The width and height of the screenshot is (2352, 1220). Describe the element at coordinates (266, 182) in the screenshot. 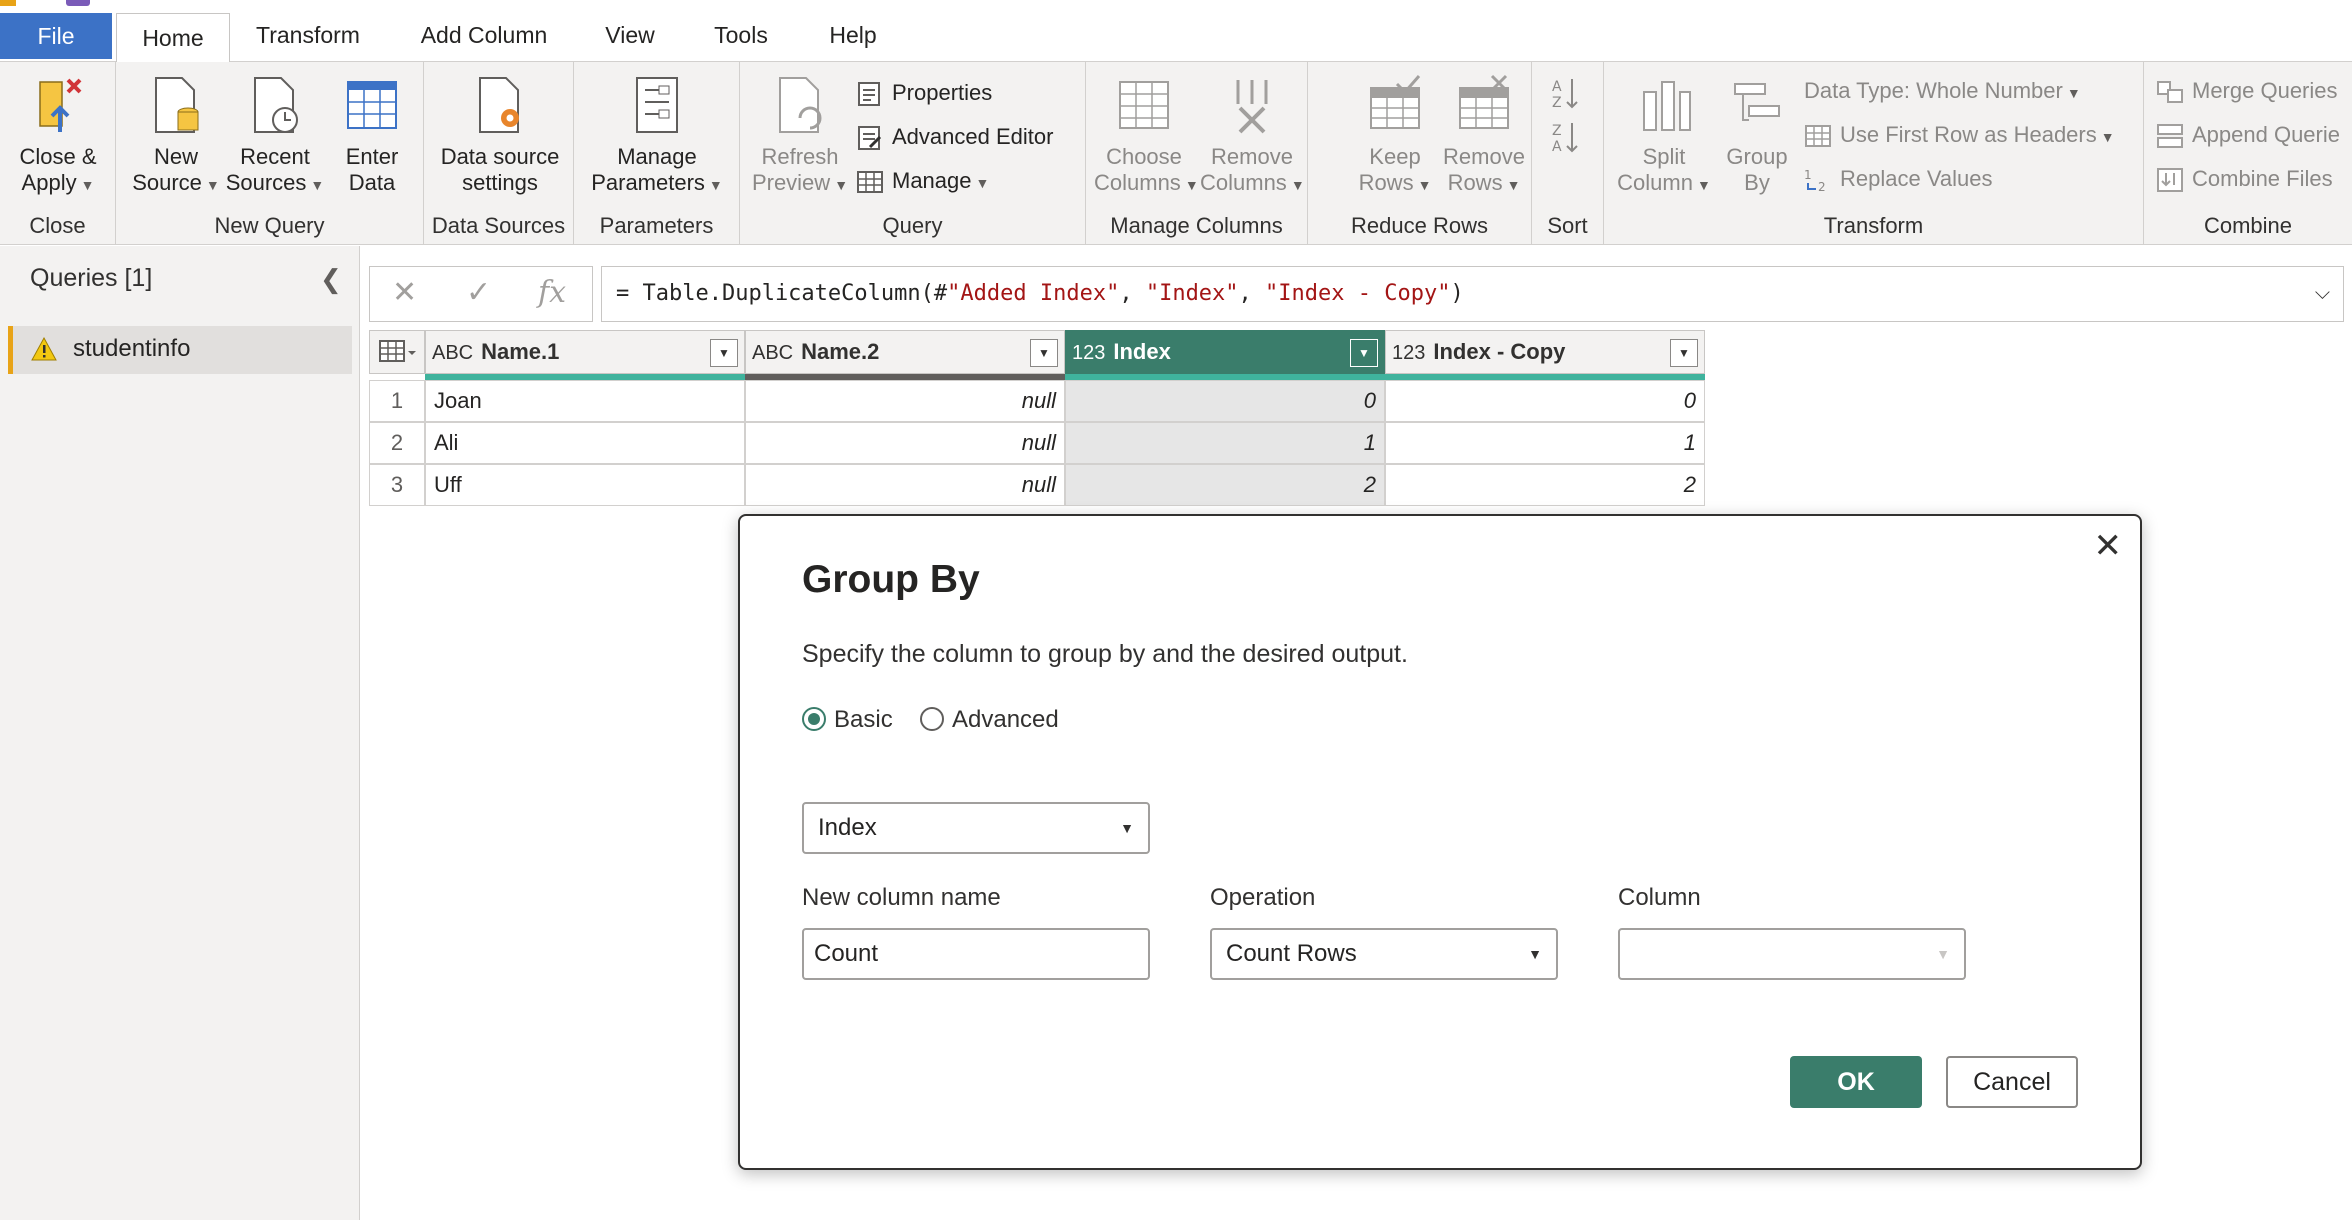

I see `recent-sources-label-2: Sources` at that location.